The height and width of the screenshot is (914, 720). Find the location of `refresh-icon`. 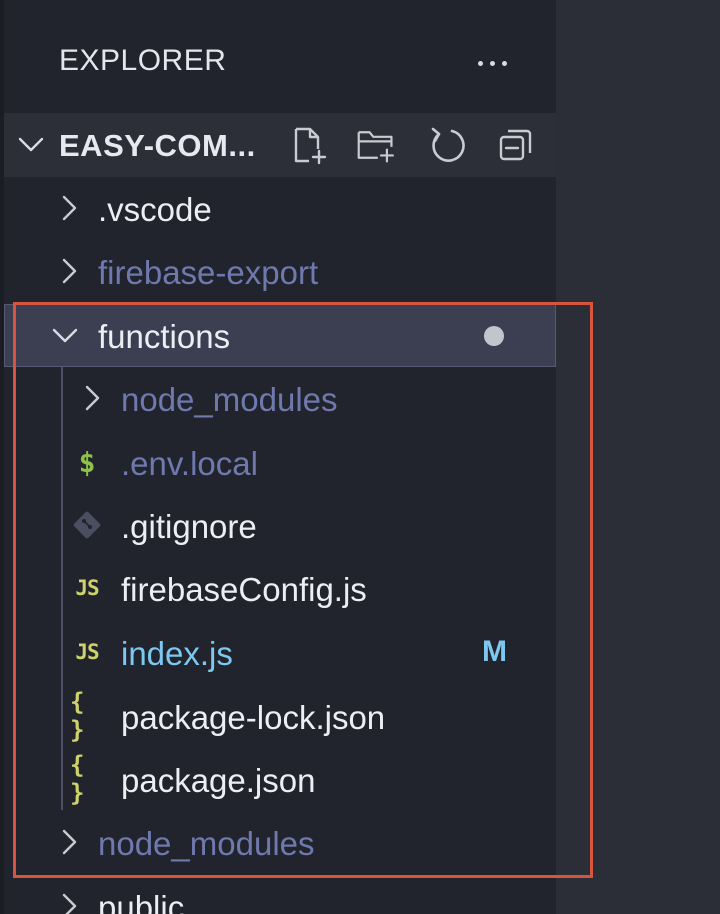

refresh-icon is located at coordinates (448, 145).